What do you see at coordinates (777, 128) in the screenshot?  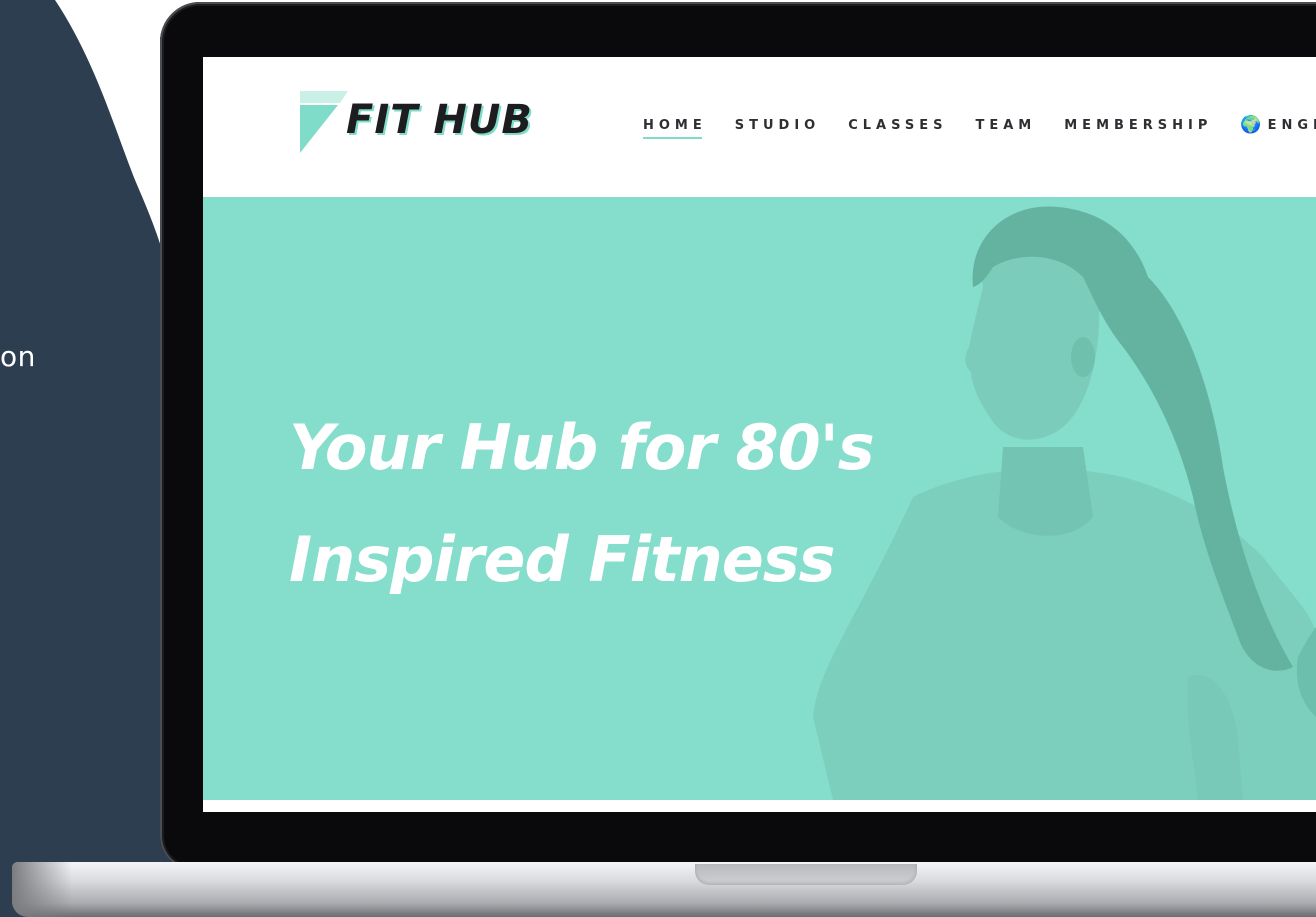 I see `nav-item-studio: STUDIO` at bounding box center [777, 128].